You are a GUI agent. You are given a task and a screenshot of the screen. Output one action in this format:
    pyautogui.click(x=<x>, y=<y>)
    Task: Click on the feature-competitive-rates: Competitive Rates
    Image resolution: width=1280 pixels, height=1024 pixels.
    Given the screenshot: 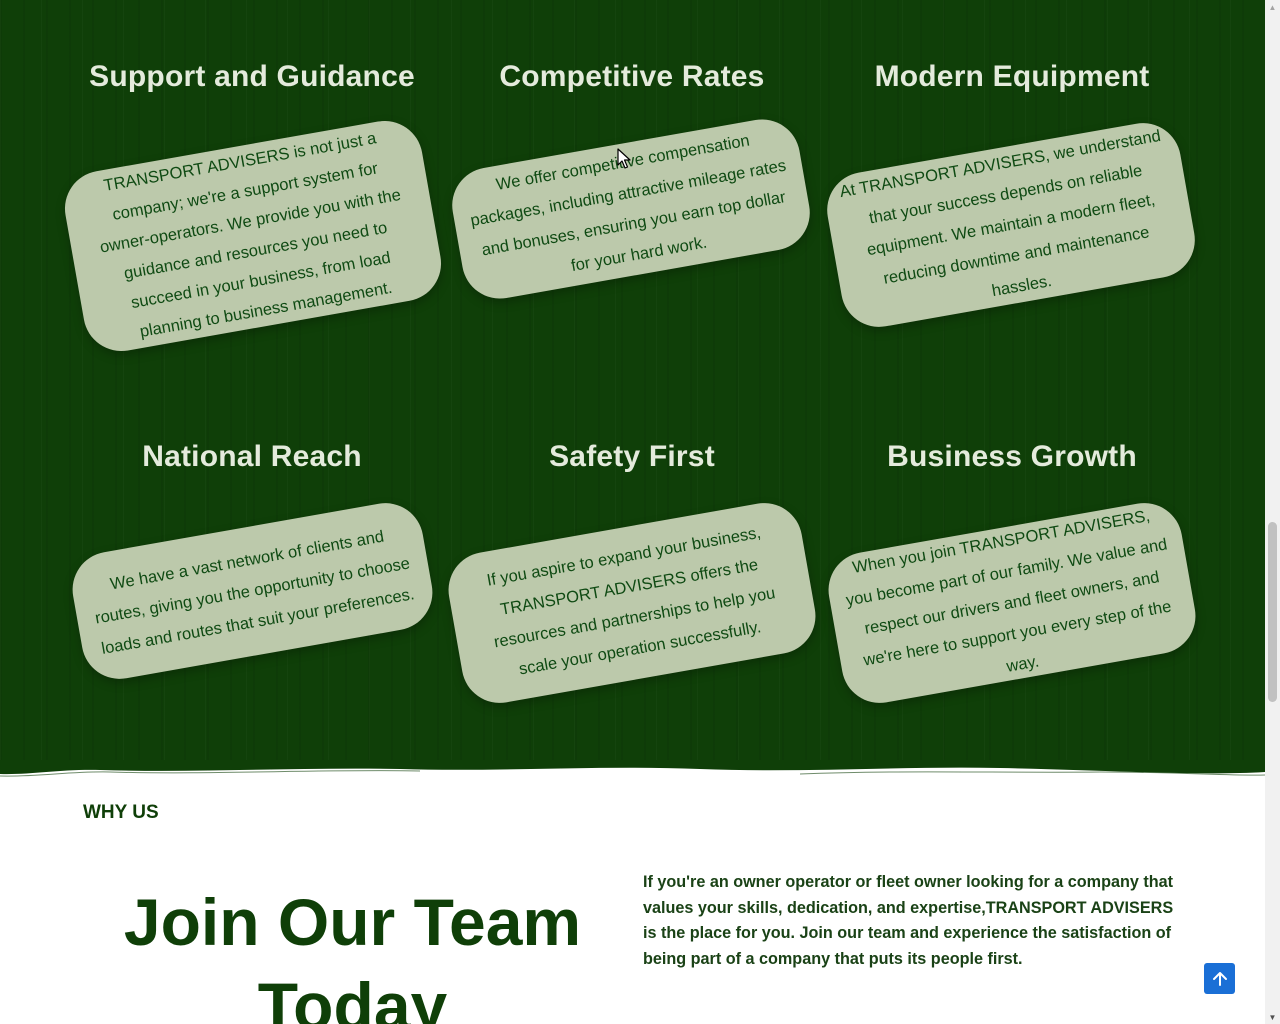 What is the action you would take?
    pyautogui.click(x=632, y=77)
    